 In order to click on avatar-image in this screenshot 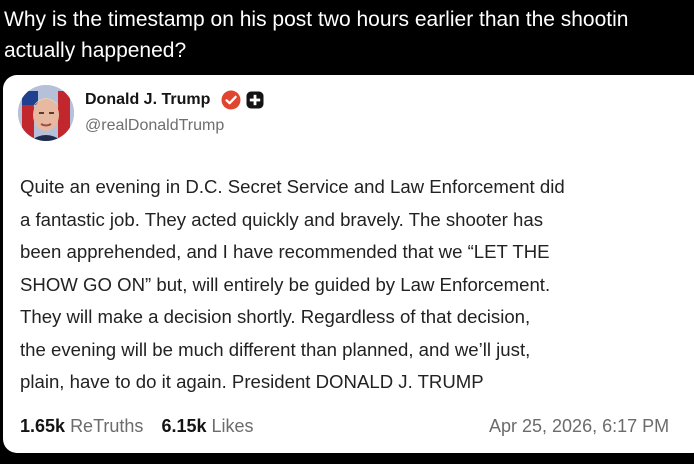, I will do `click(46, 113)`.